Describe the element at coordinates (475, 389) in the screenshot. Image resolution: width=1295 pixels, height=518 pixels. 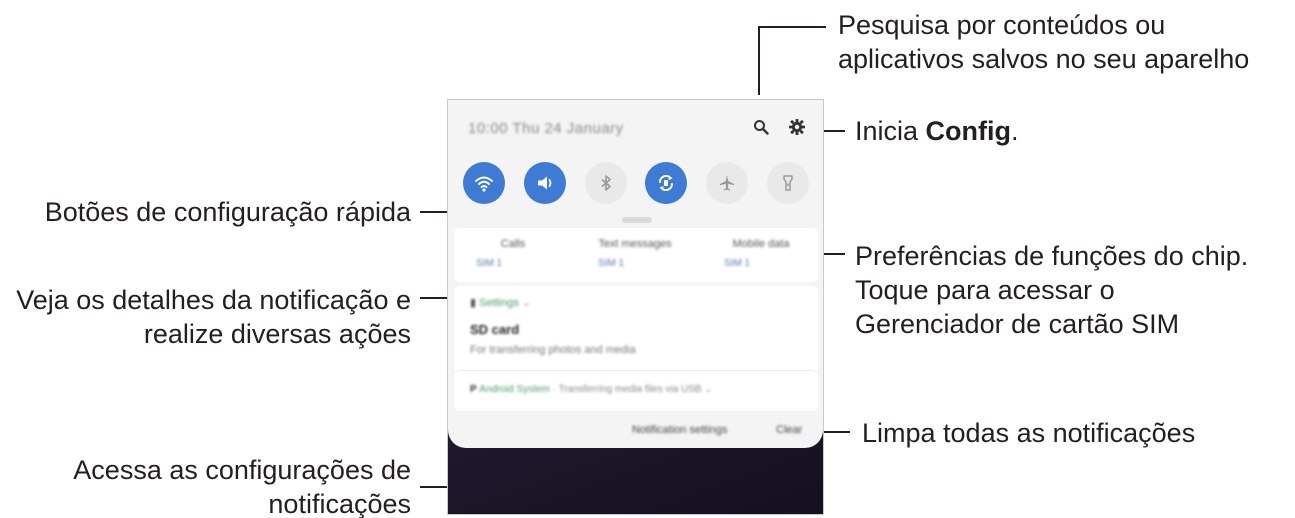
I see `notification2-app-icon: P` at that location.